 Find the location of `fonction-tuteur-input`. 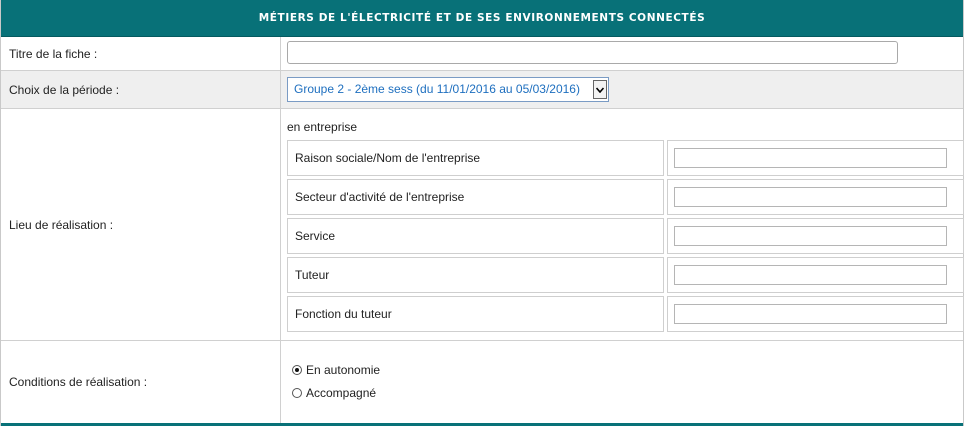

fonction-tuteur-input is located at coordinates (810, 314).